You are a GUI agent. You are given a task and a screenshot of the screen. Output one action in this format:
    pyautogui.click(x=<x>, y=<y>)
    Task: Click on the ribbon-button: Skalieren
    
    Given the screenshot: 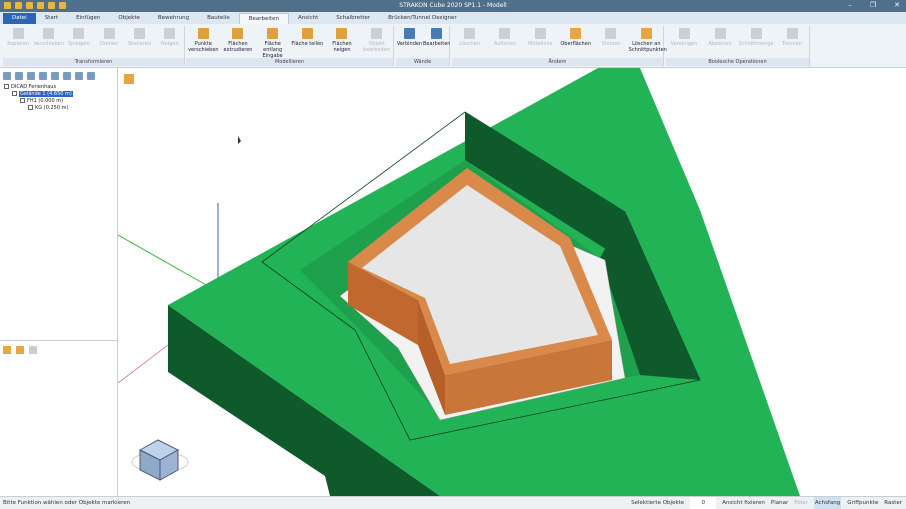 What is the action you would take?
    pyautogui.click(x=139, y=36)
    